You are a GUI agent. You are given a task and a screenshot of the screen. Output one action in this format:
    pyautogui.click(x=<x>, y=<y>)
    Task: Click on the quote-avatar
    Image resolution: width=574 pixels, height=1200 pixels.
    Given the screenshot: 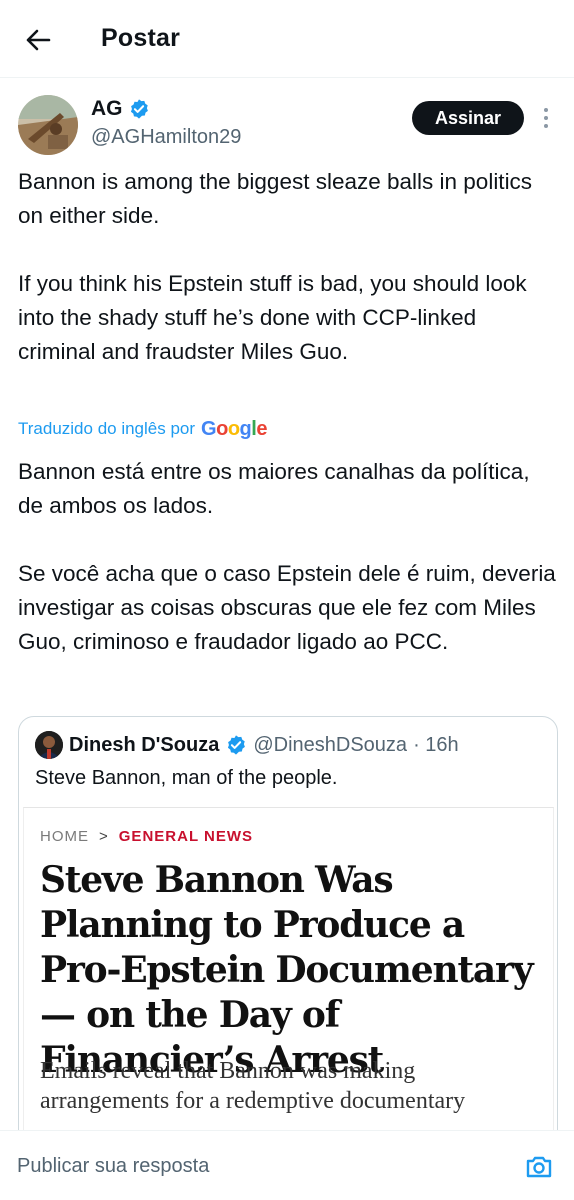 What is the action you would take?
    pyautogui.click(x=49, y=745)
    